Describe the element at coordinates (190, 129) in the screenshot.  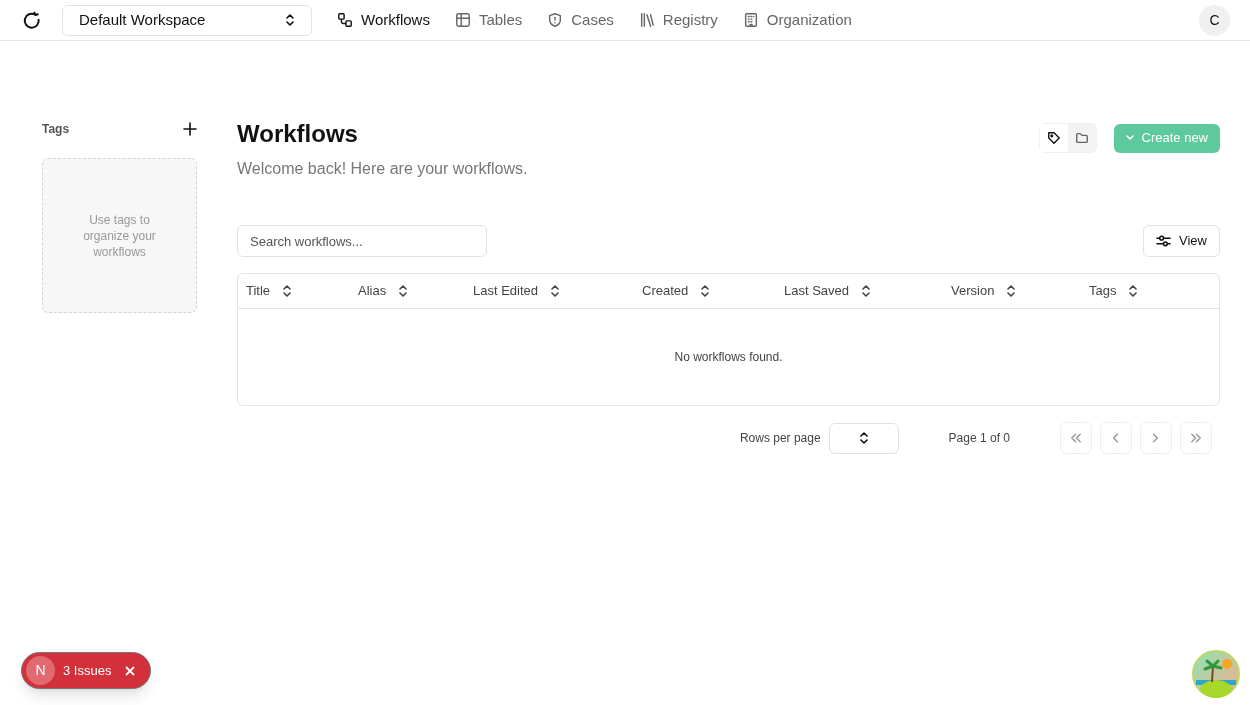
I see `add-icon` at that location.